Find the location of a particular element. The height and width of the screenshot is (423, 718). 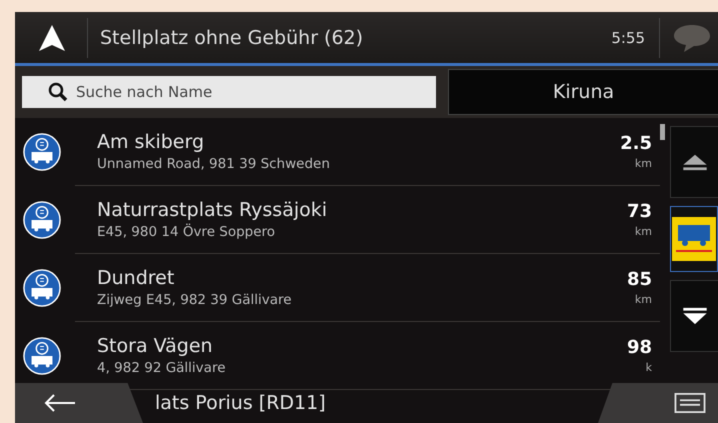

scroll-down-icon is located at coordinates (694, 316).